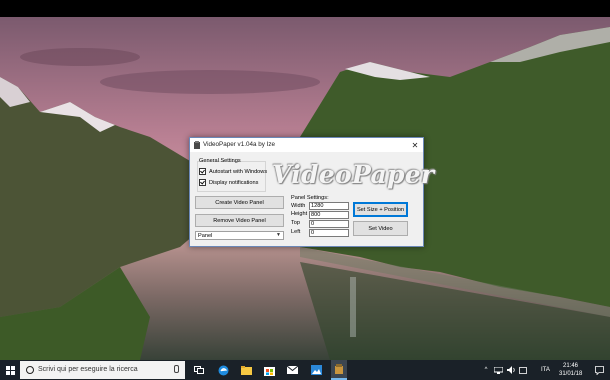  What do you see at coordinates (239, 220) in the screenshot?
I see `remove-video-panel-button: Remove Video Panel` at bounding box center [239, 220].